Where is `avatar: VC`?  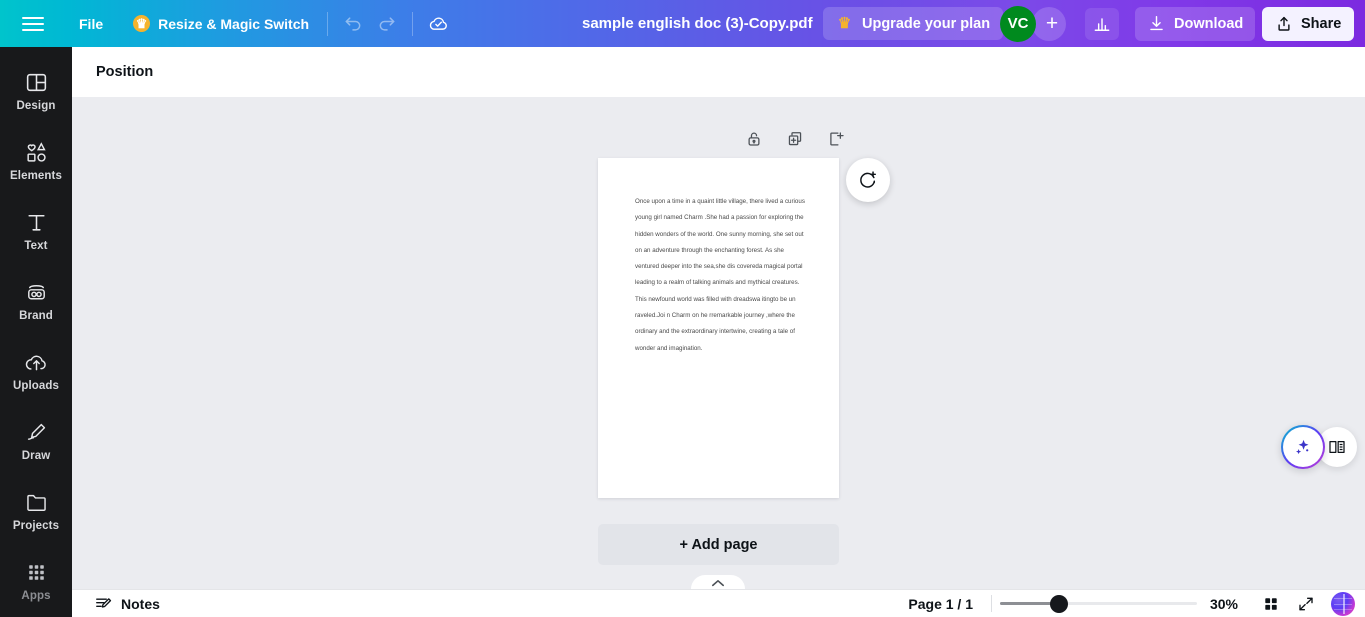
avatar: VC is located at coordinates (1018, 23).